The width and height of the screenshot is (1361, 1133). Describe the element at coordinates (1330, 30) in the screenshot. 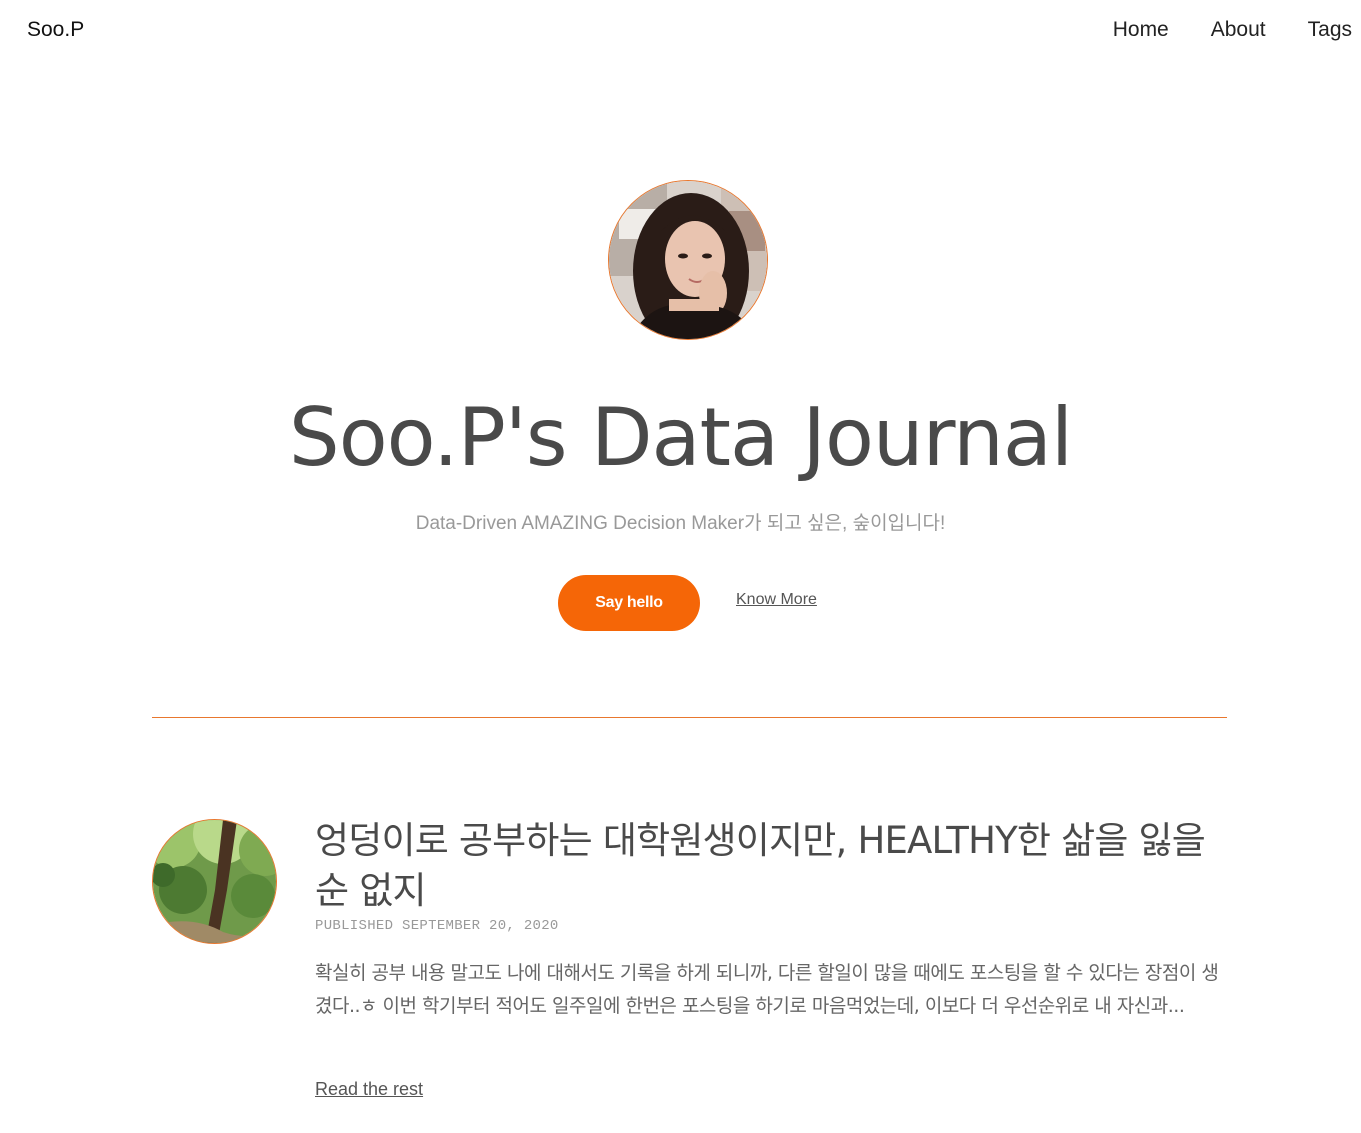

I see `nav-tags-link: Tags` at that location.